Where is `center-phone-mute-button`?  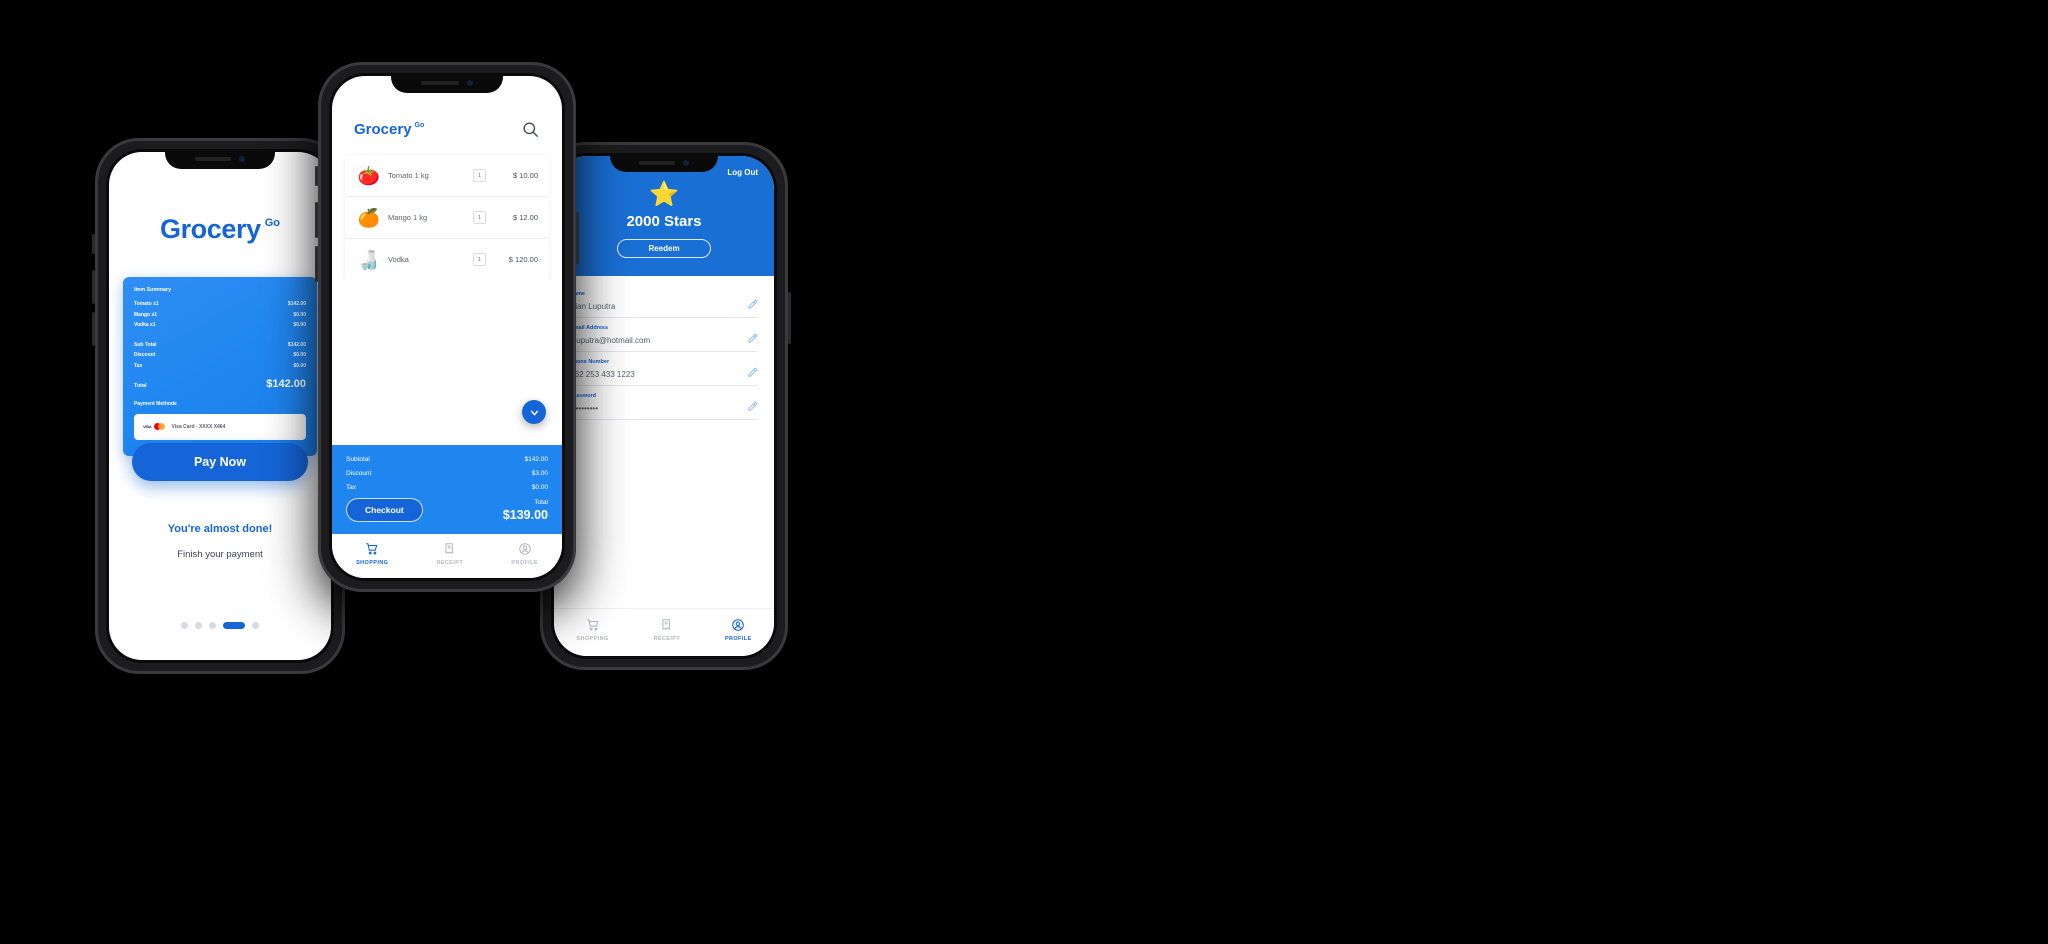 center-phone-mute-button is located at coordinates (316, 176).